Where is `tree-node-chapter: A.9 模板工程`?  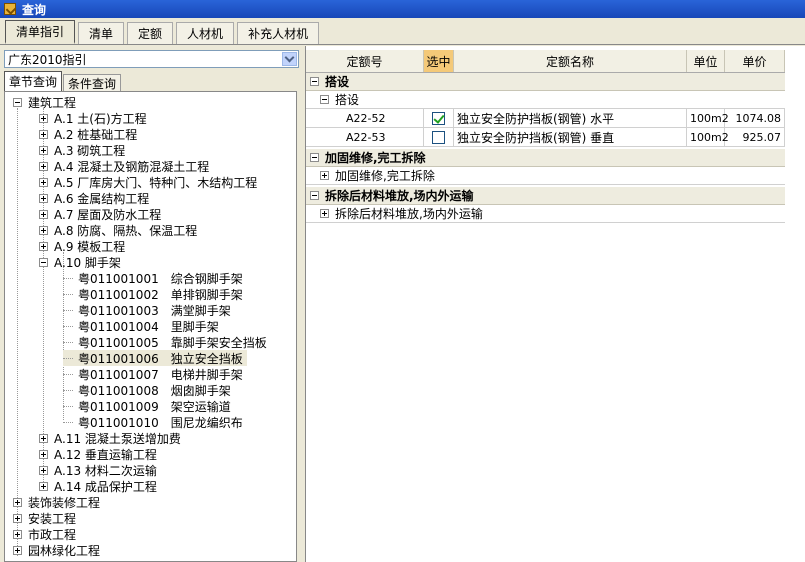 tree-node-chapter: A.9 模板工程 is located at coordinates (82, 246).